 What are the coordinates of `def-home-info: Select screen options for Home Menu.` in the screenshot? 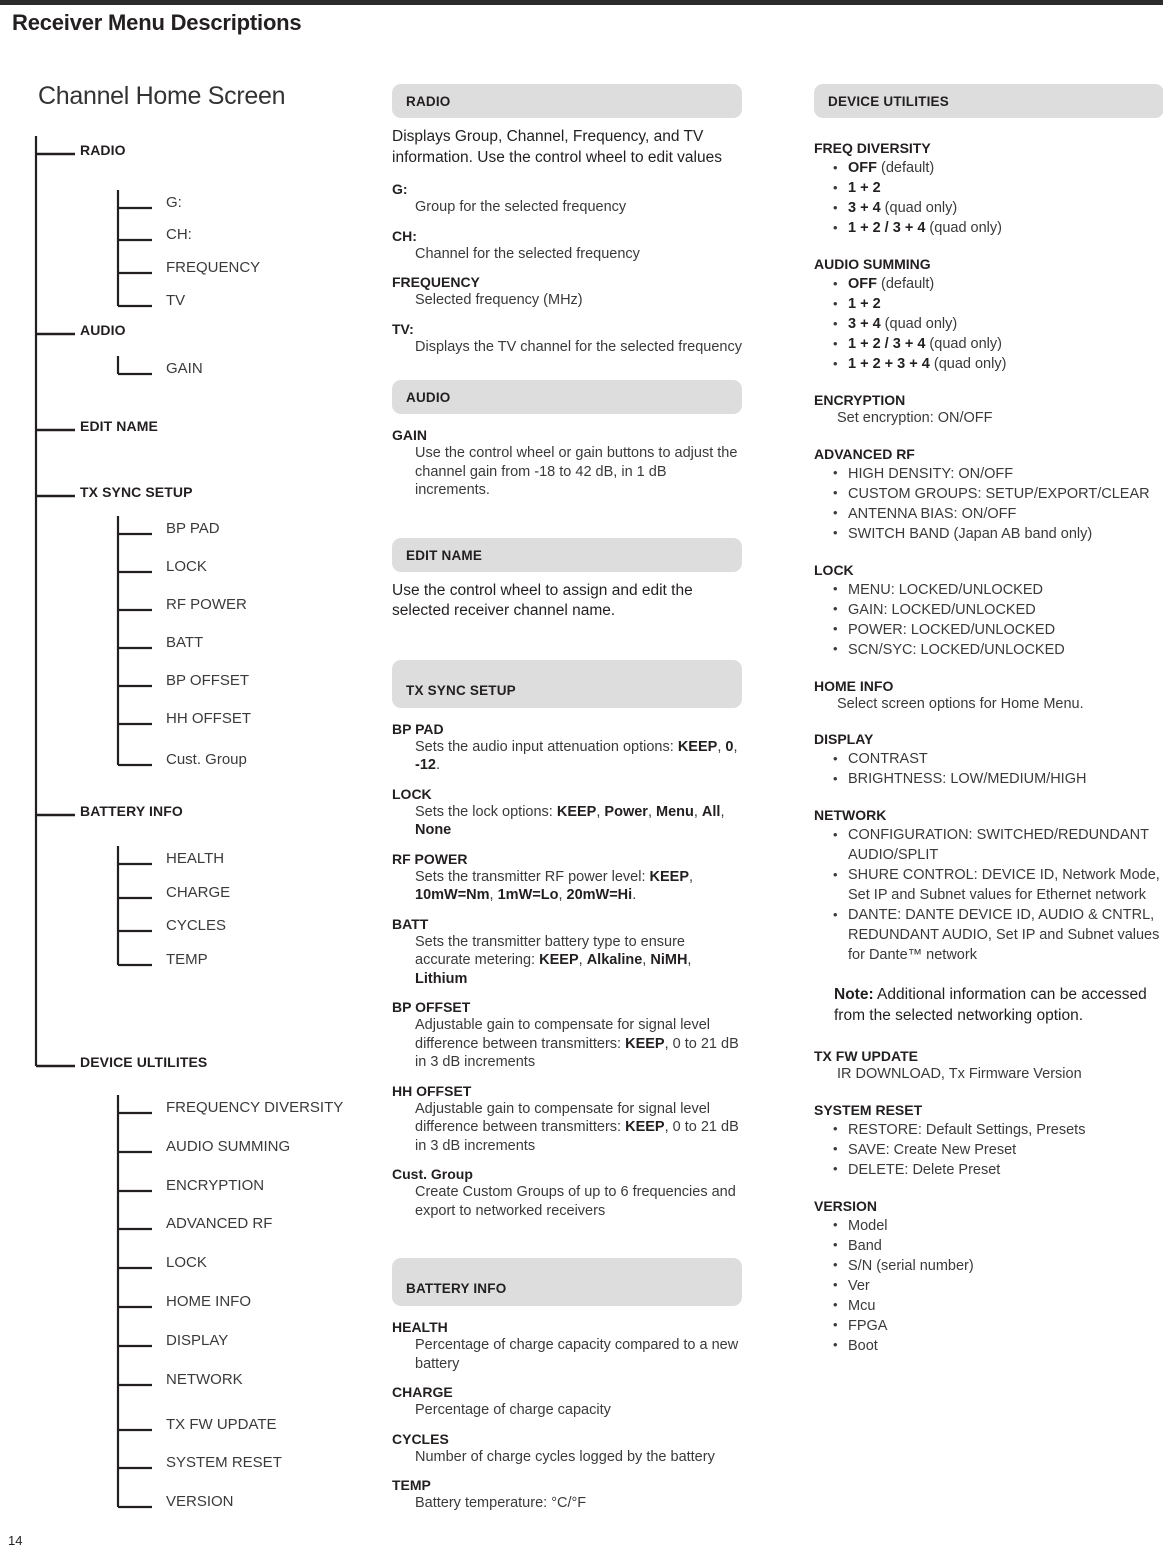 It's located at (960, 703).